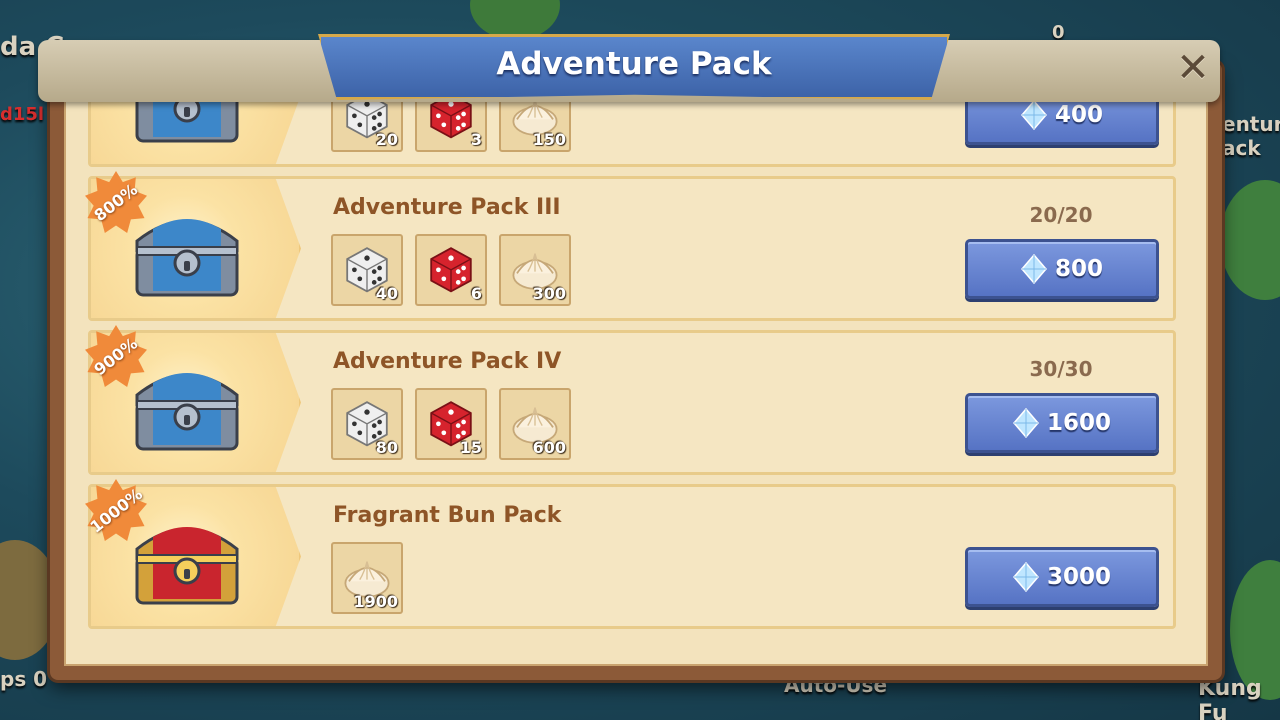  Describe the element at coordinates (447, 361) in the screenshot. I see `pack-name: Adventure Pack IV` at that location.